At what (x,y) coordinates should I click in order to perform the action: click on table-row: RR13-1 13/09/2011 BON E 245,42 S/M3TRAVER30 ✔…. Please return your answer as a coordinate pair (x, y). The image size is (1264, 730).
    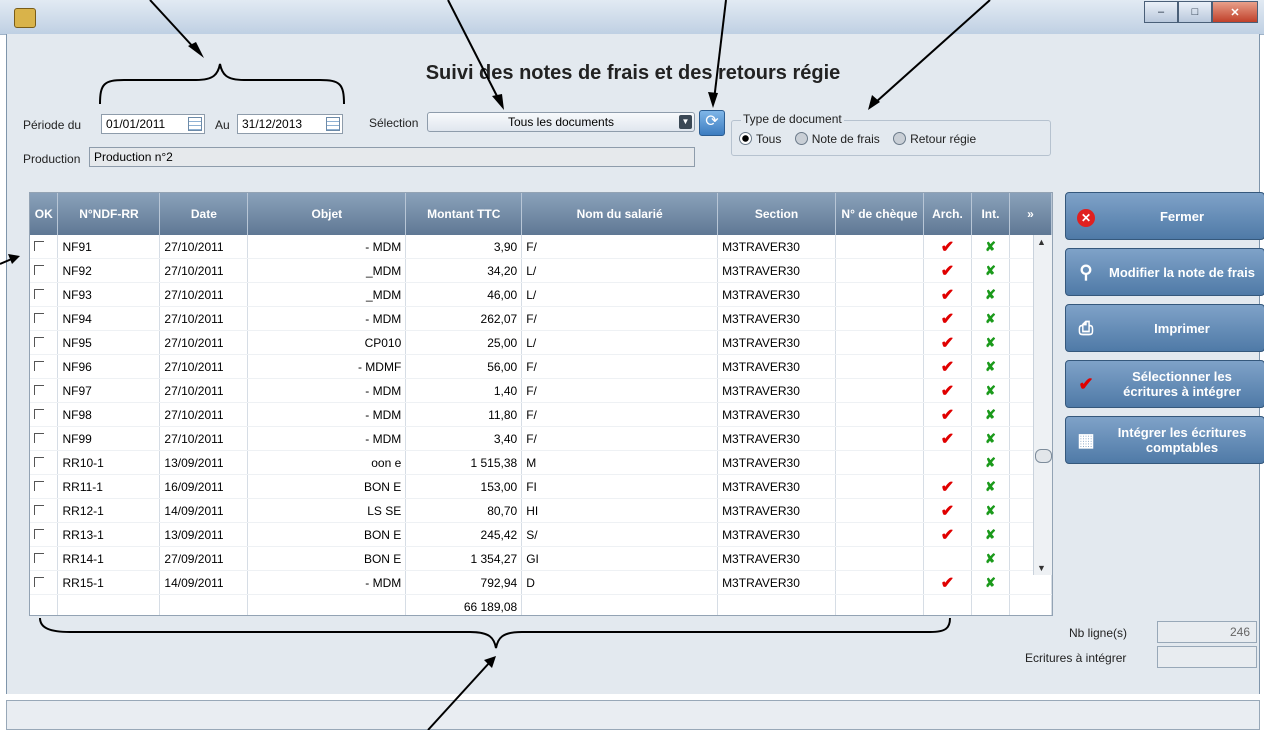
    Looking at the image, I should click on (541, 534).